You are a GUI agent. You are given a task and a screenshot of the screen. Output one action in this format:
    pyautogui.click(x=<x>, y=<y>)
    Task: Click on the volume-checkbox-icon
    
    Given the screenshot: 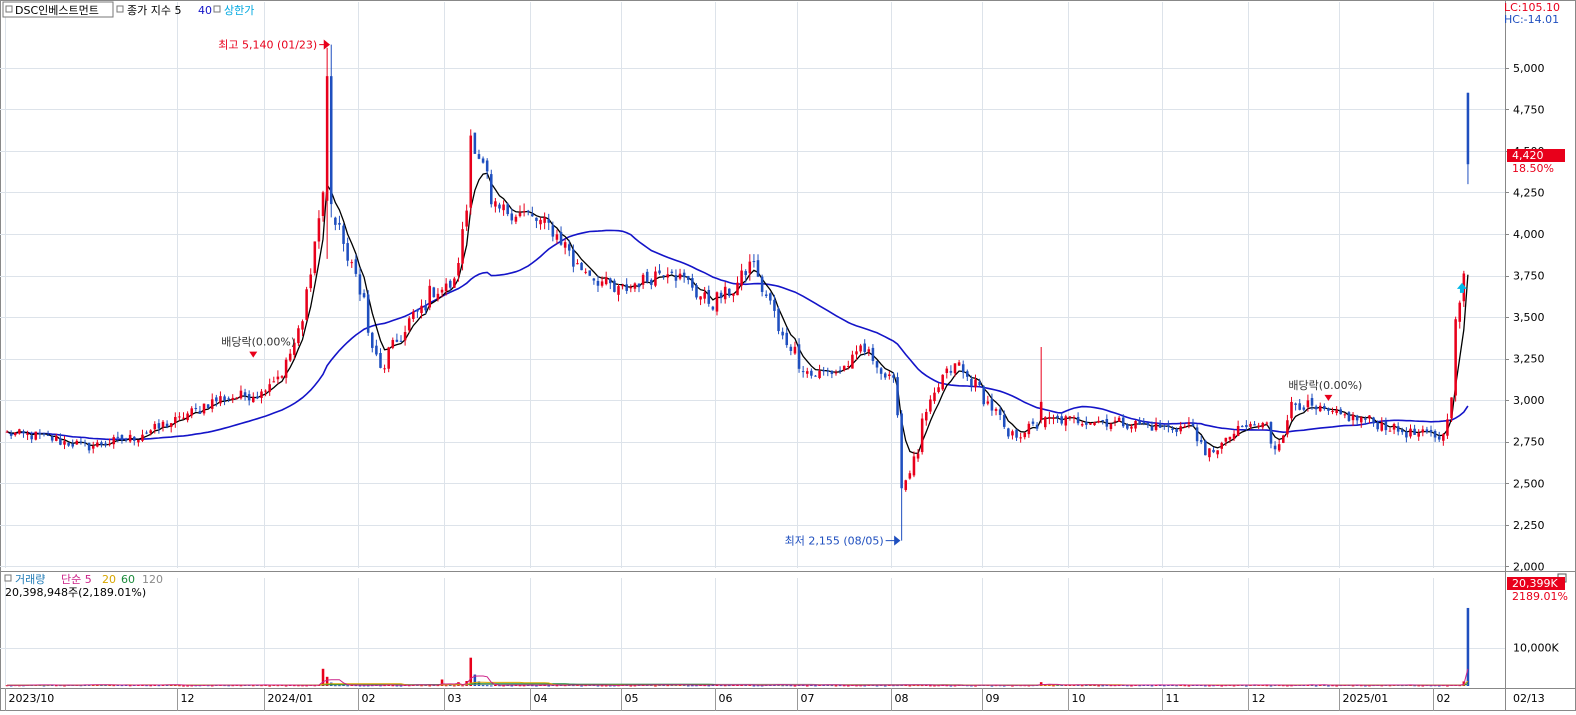 What is the action you would take?
    pyautogui.click(x=8, y=578)
    